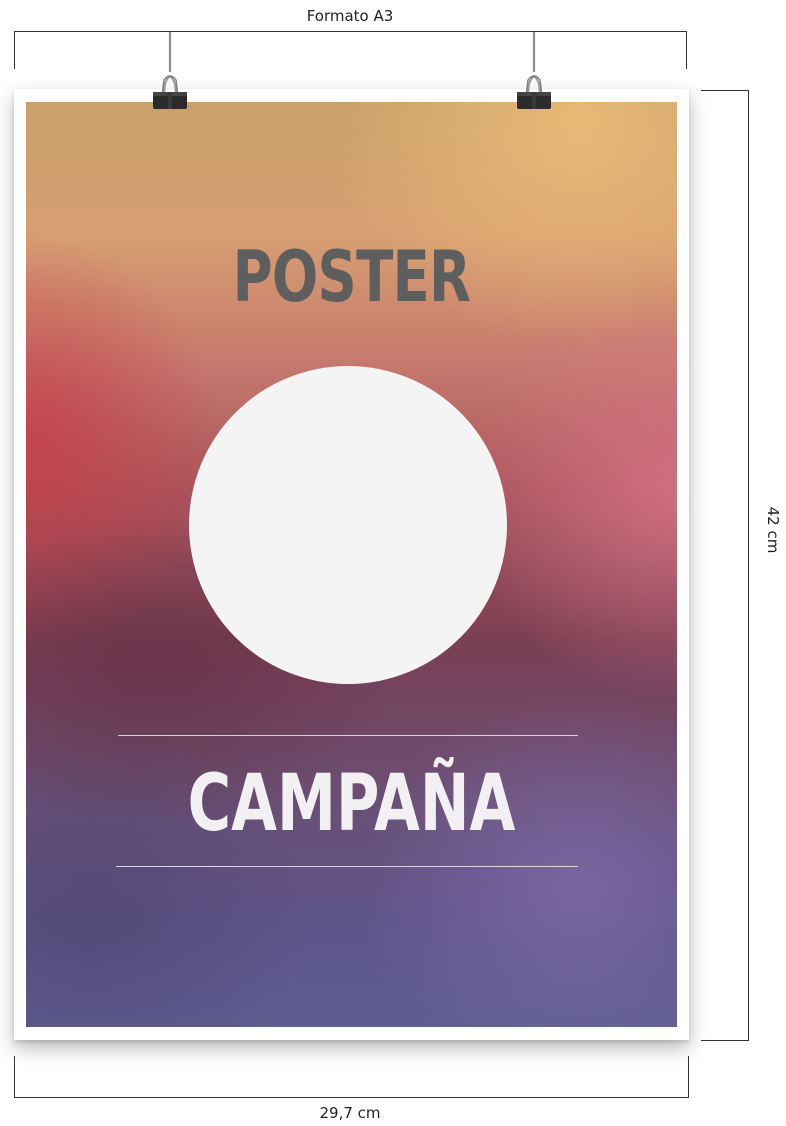 This screenshot has width=786, height=1126. What do you see at coordinates (348, 525) in the screenshot?
I see `circle-placeholder` at bounding box center [348, 525].